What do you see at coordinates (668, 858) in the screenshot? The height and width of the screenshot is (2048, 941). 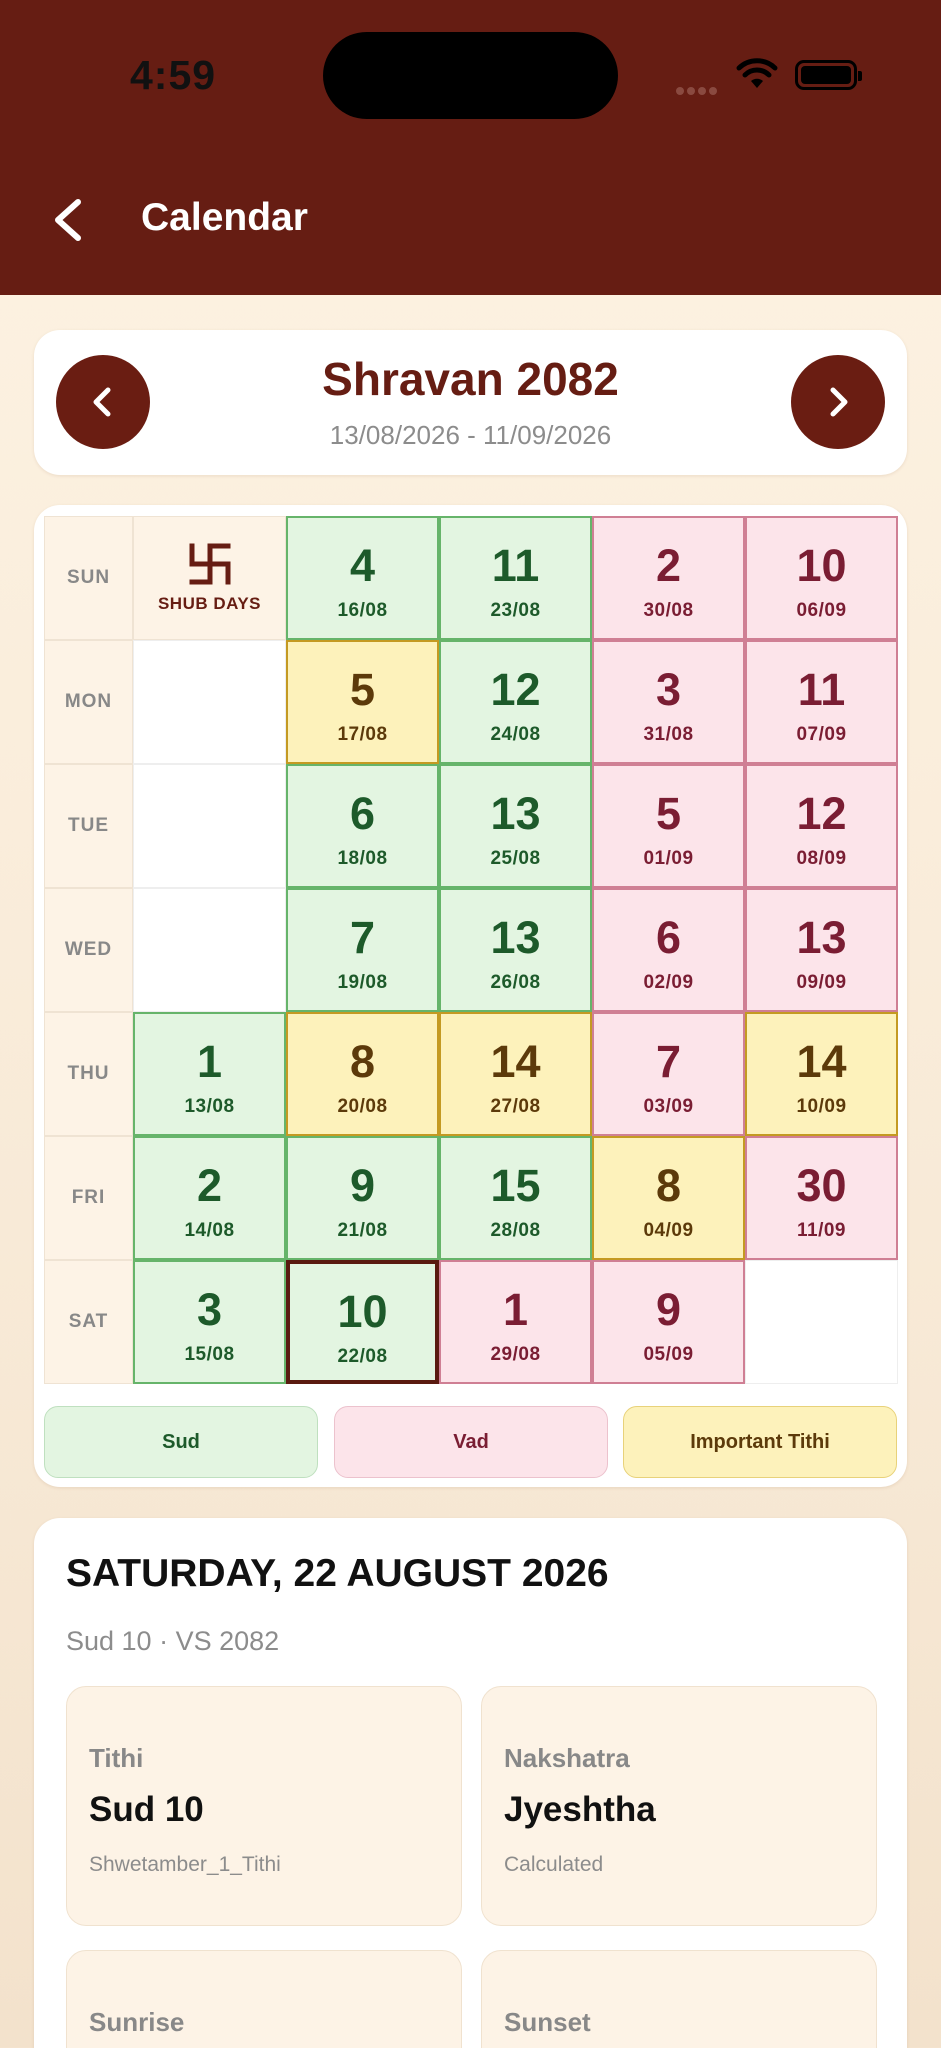 I see `gregorian-date: 01/09` at bounding box center [668, 858].